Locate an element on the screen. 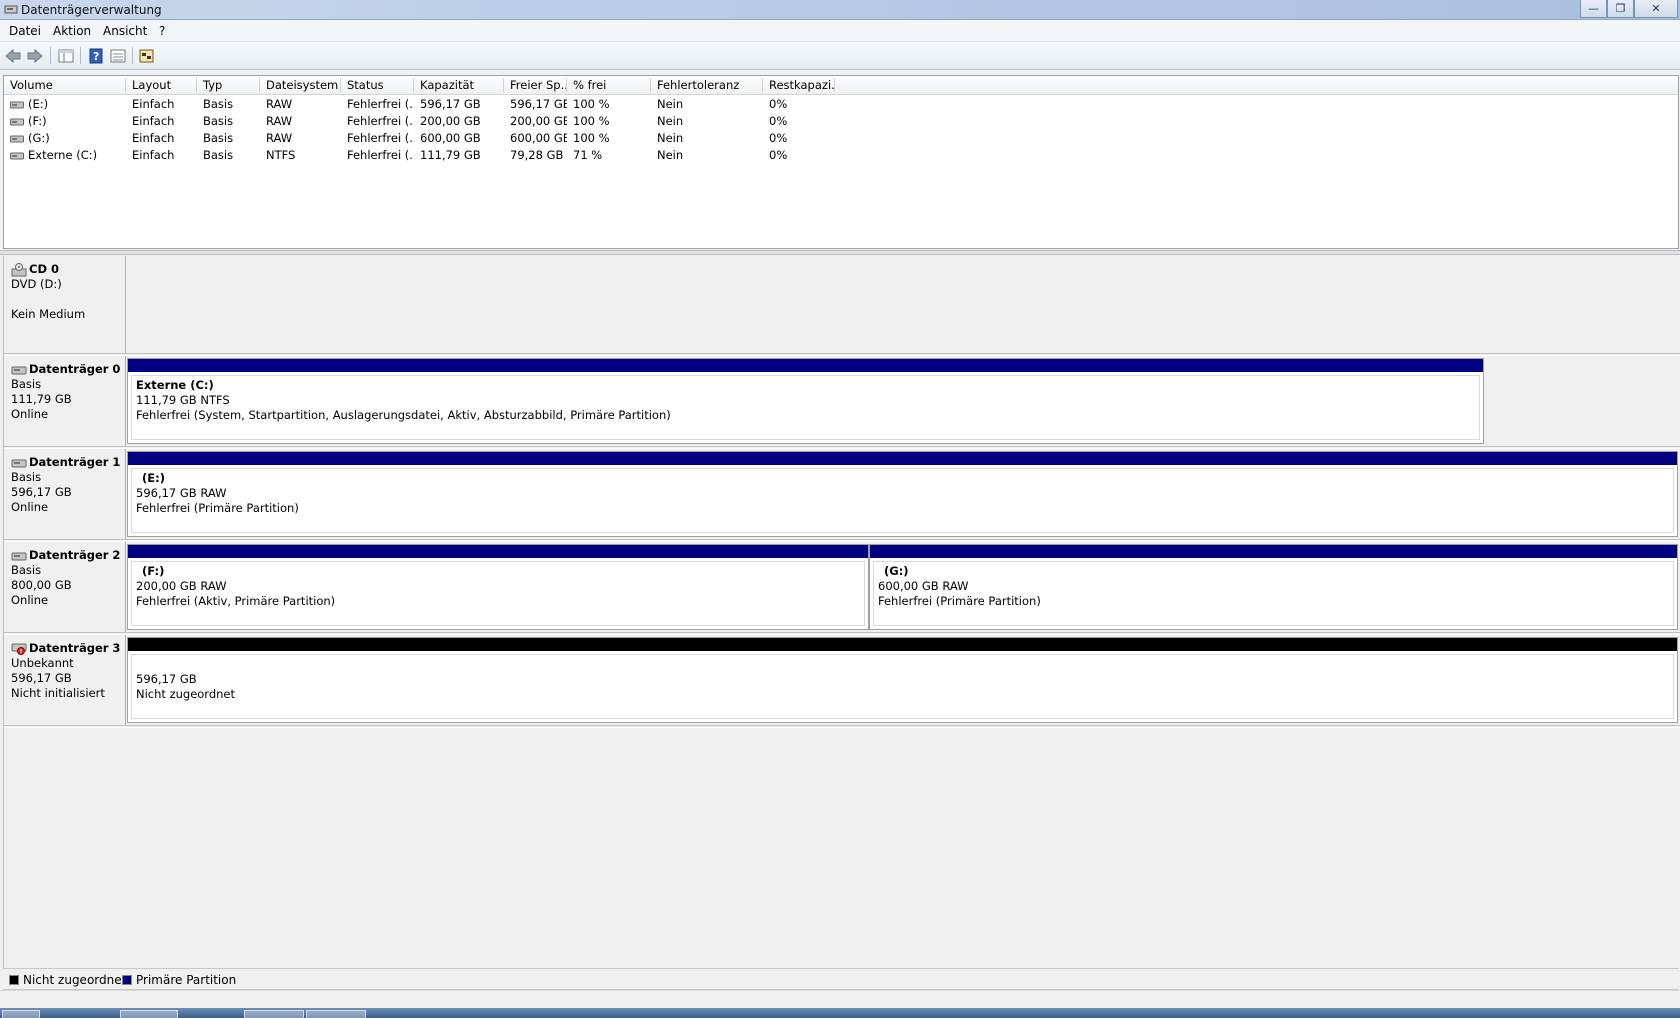  cell-freier-speicher: 200,00 GB is located at coordinates (538, 121).